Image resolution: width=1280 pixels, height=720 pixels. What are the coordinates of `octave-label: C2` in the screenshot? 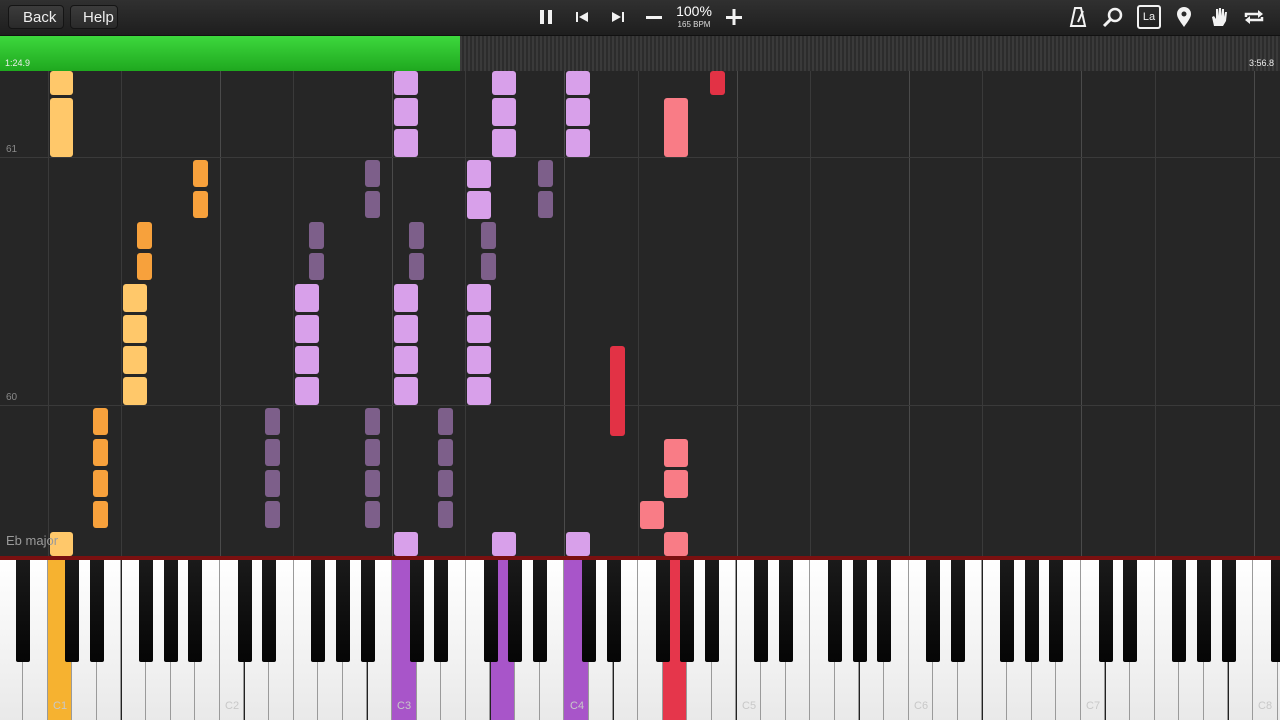 It's located at (232, 706).